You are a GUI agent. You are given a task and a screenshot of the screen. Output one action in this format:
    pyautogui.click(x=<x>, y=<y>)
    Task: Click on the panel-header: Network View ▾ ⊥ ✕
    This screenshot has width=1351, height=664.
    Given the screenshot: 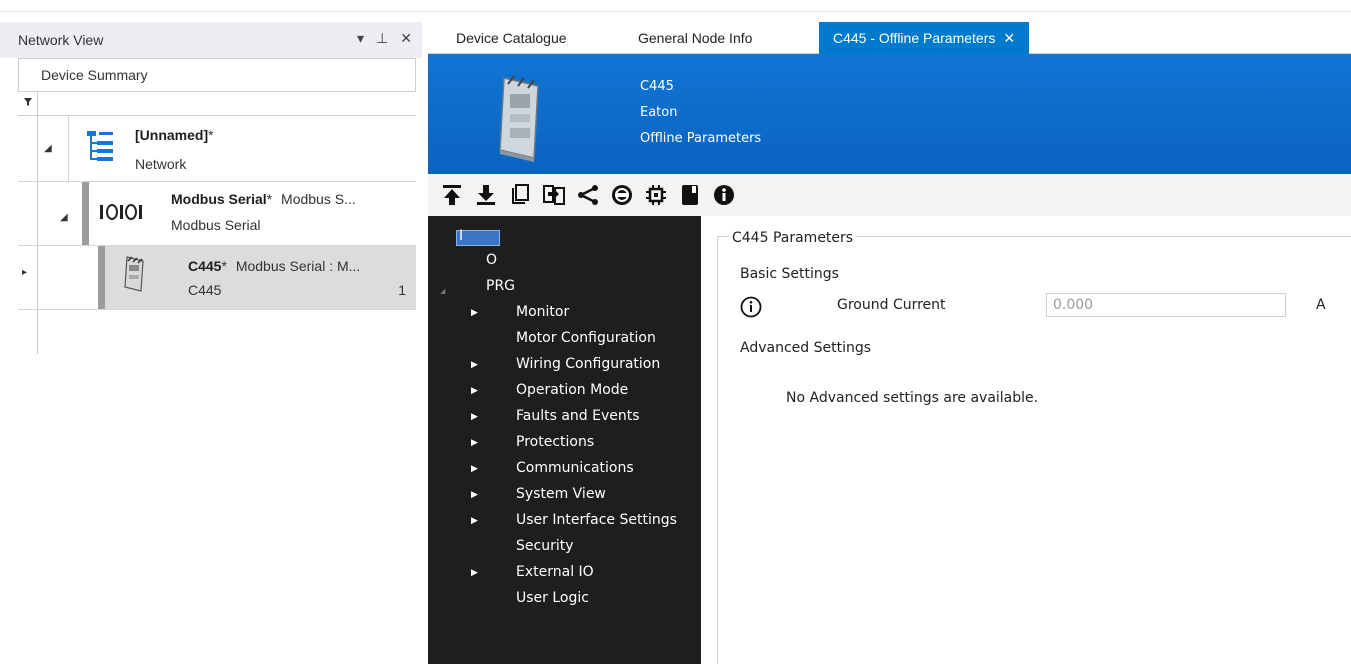 What is the action you would take?
    pyautogui.click(x=211, y=40)
    